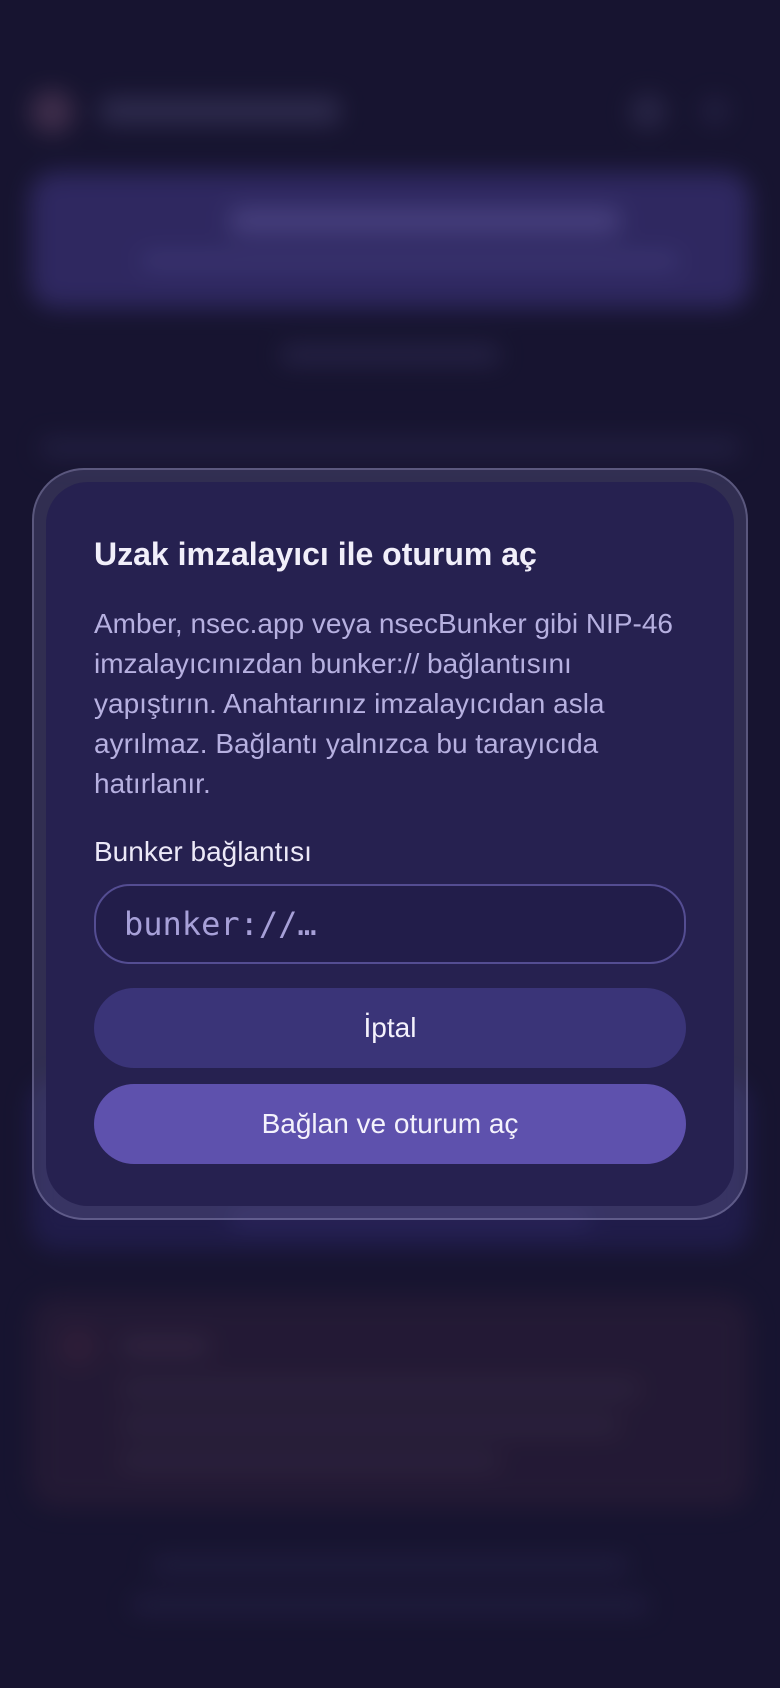 Image resolution: width=780 pixels, height=1688 pixels. What do you see at coordinates (203, 851) in the screenshot?
I see `bunker-field-label: Bunker bağlantısı` at bounding box center [203, 851].